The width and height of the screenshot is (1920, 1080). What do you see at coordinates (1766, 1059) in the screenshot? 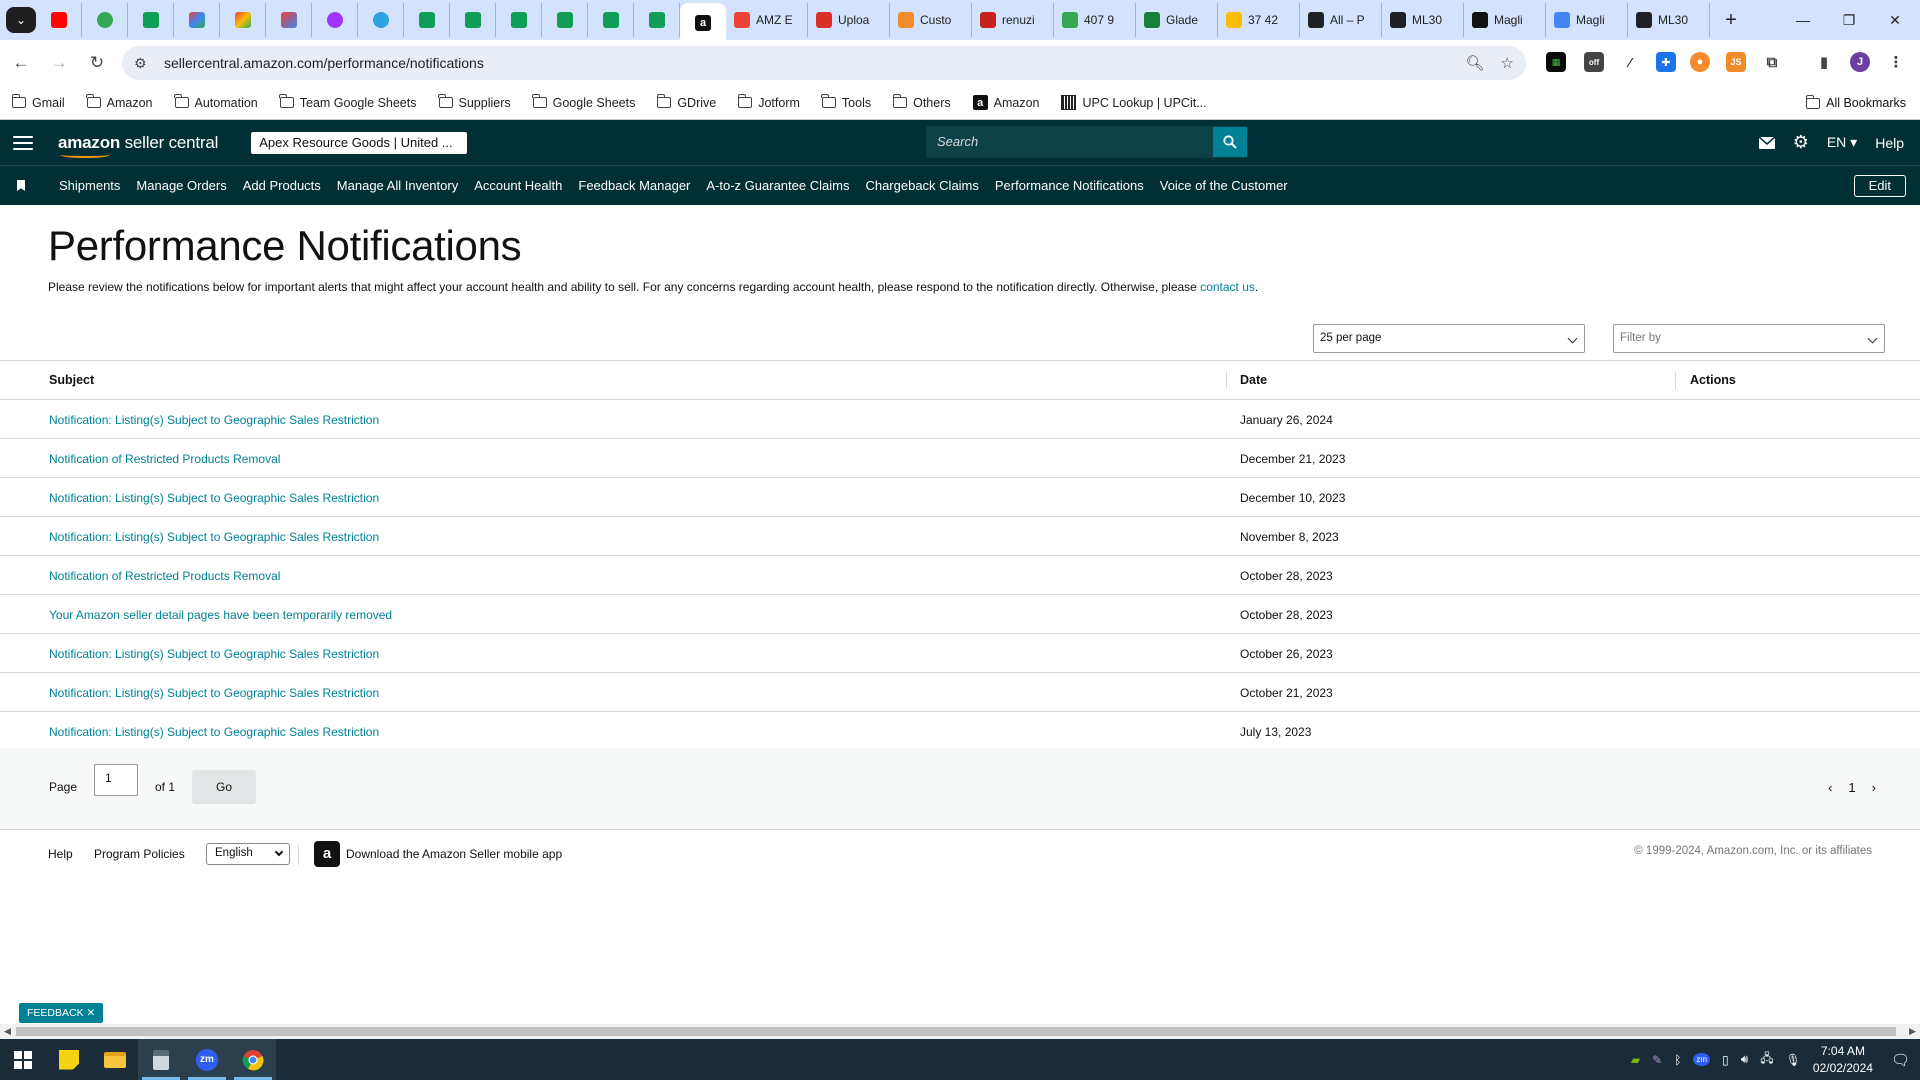
I see `network-icon: 🖧︎` at bounding box center [1766, 1059].